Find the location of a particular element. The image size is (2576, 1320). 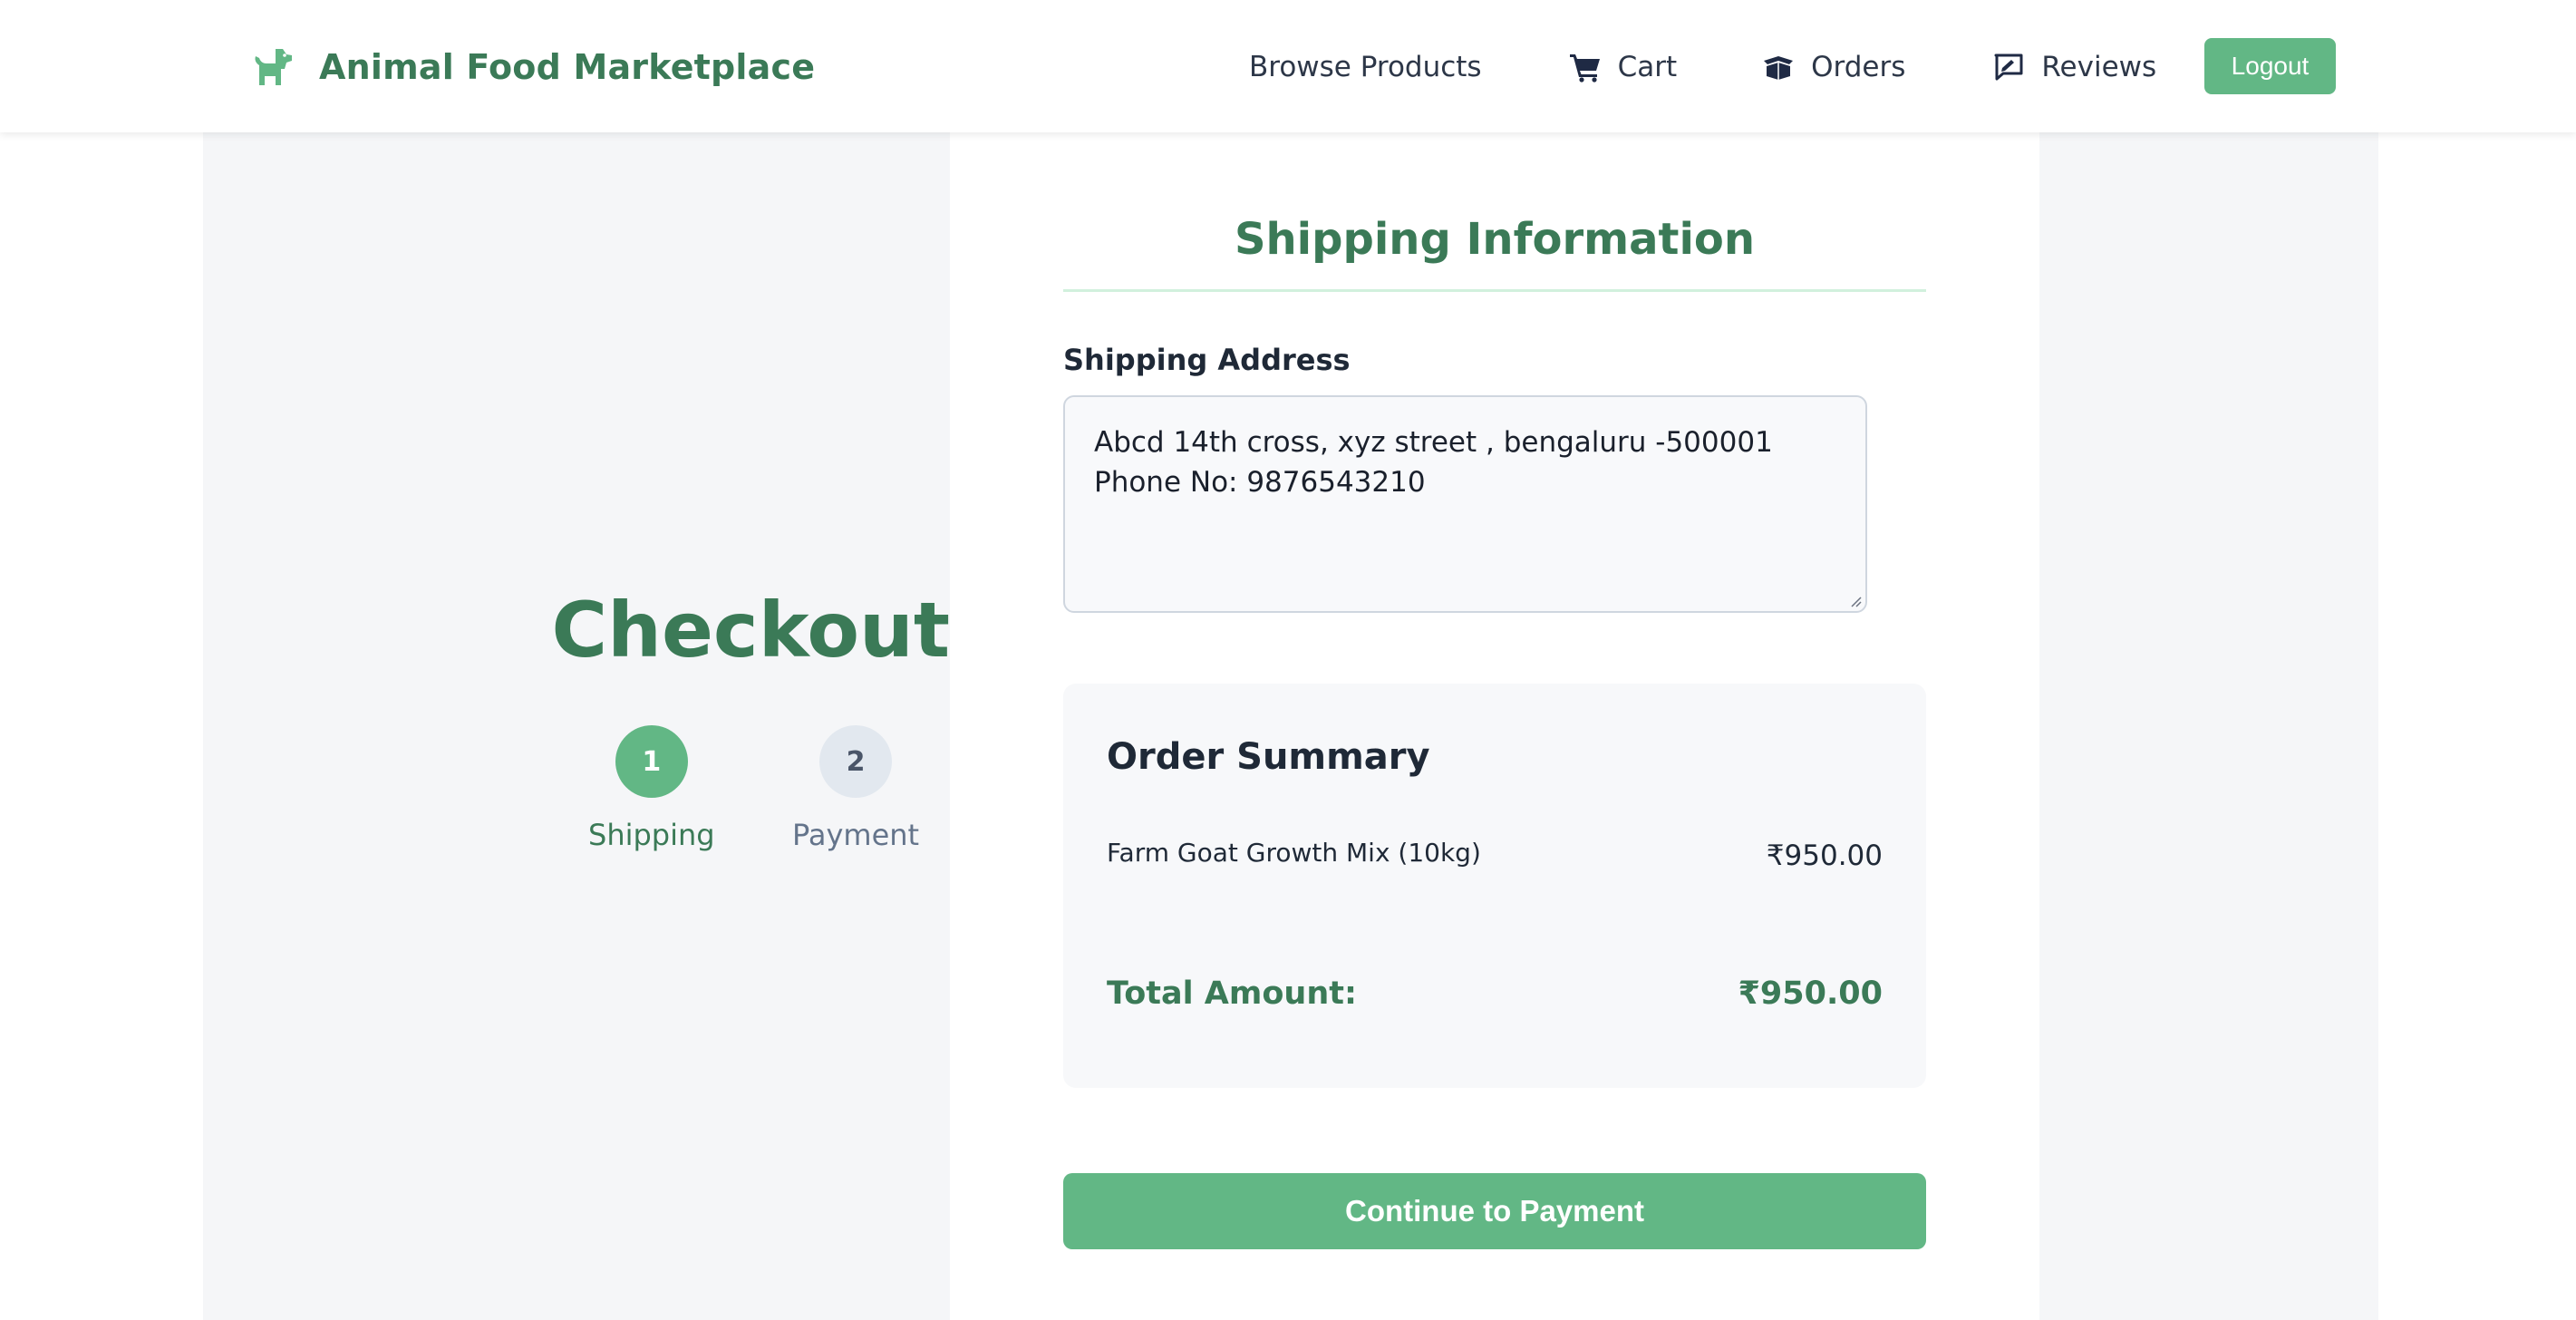

total-amount-label: Total Amount: is located at coordinates (1232, 993).